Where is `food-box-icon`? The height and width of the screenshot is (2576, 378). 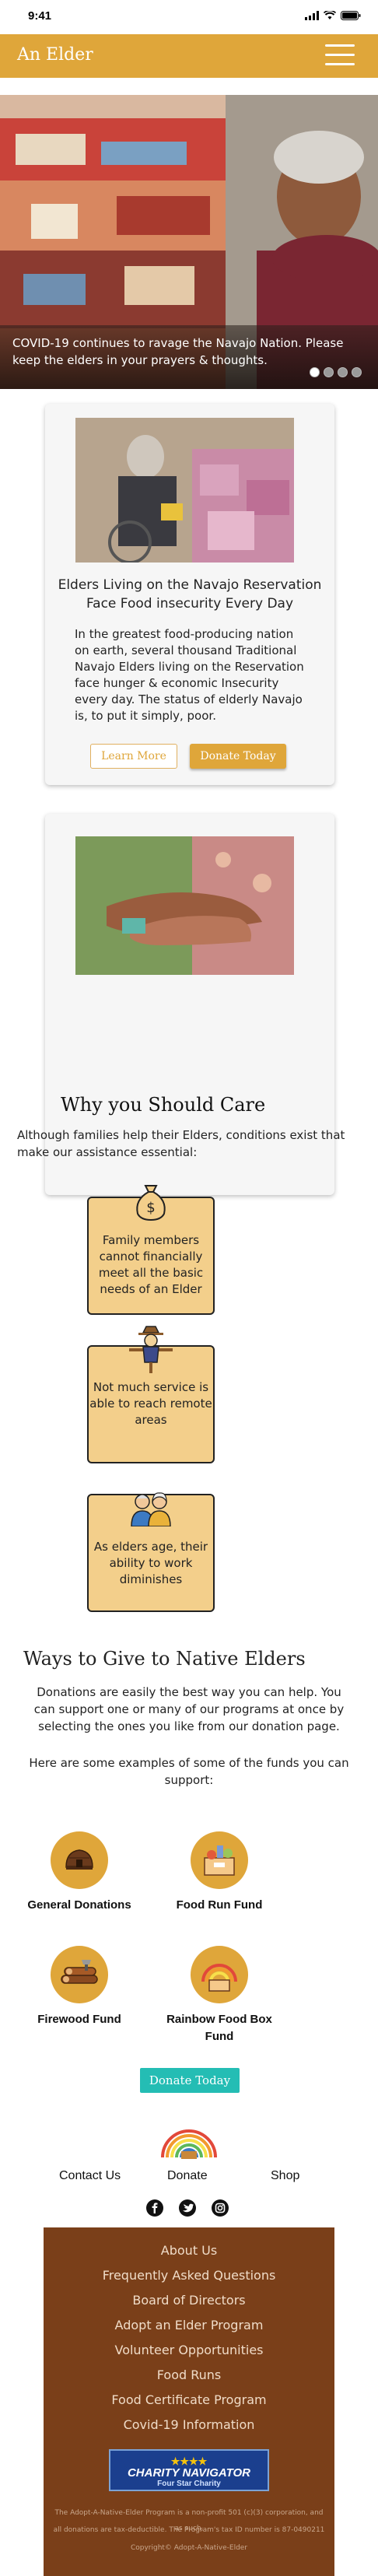 food-box-icon is located at coordinates (219, 1860).